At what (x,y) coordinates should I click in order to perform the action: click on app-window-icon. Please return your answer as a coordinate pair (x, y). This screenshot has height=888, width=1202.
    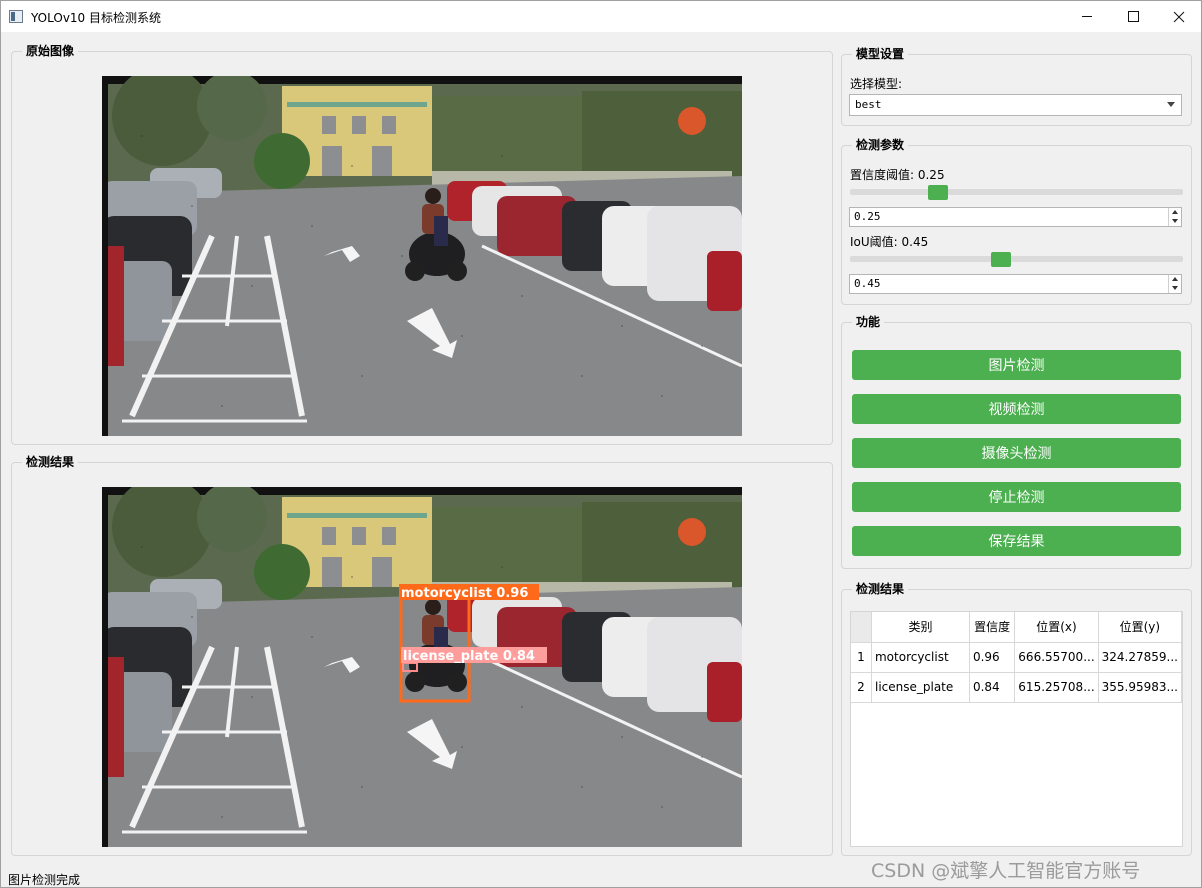
    Looking at the image, I should click on (16, 16).